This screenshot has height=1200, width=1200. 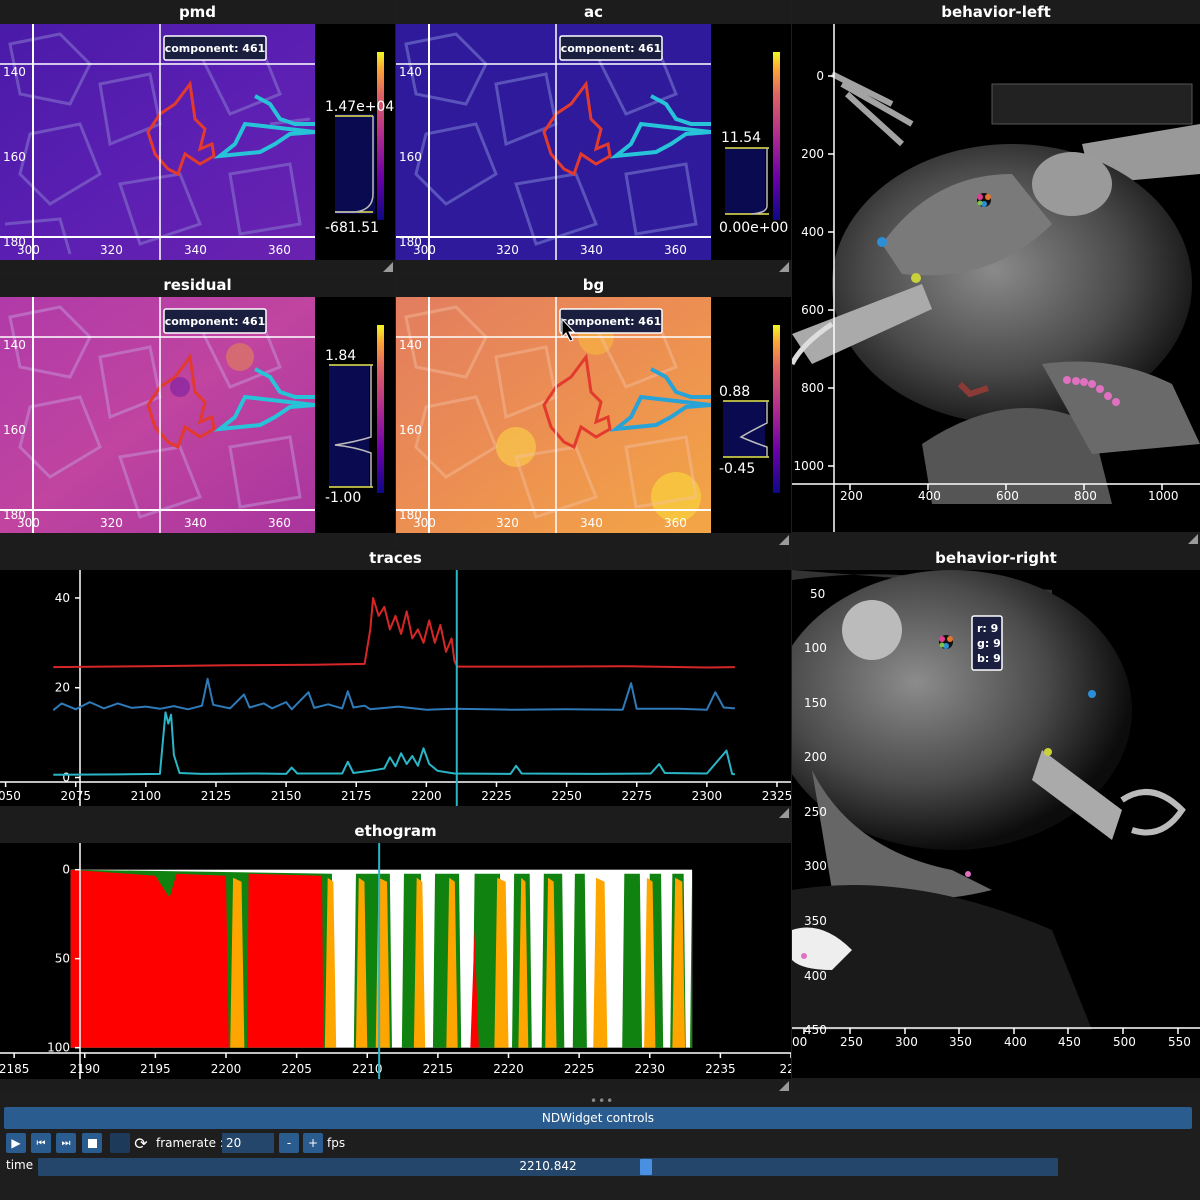 I want to click on splitter-dots: •••, so click(x=602, y=1101).